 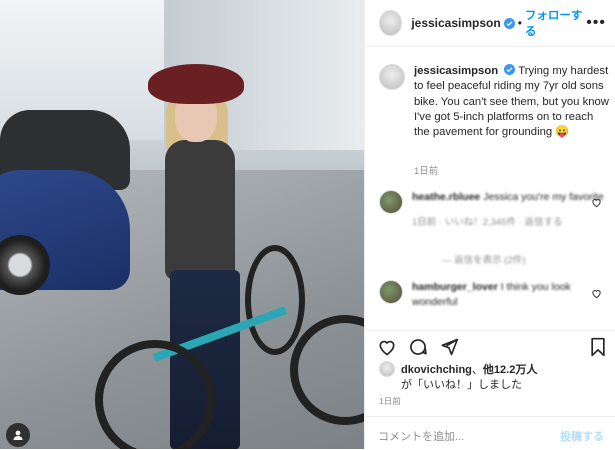 I want to click on user-icon, so click(x=18, y=435).